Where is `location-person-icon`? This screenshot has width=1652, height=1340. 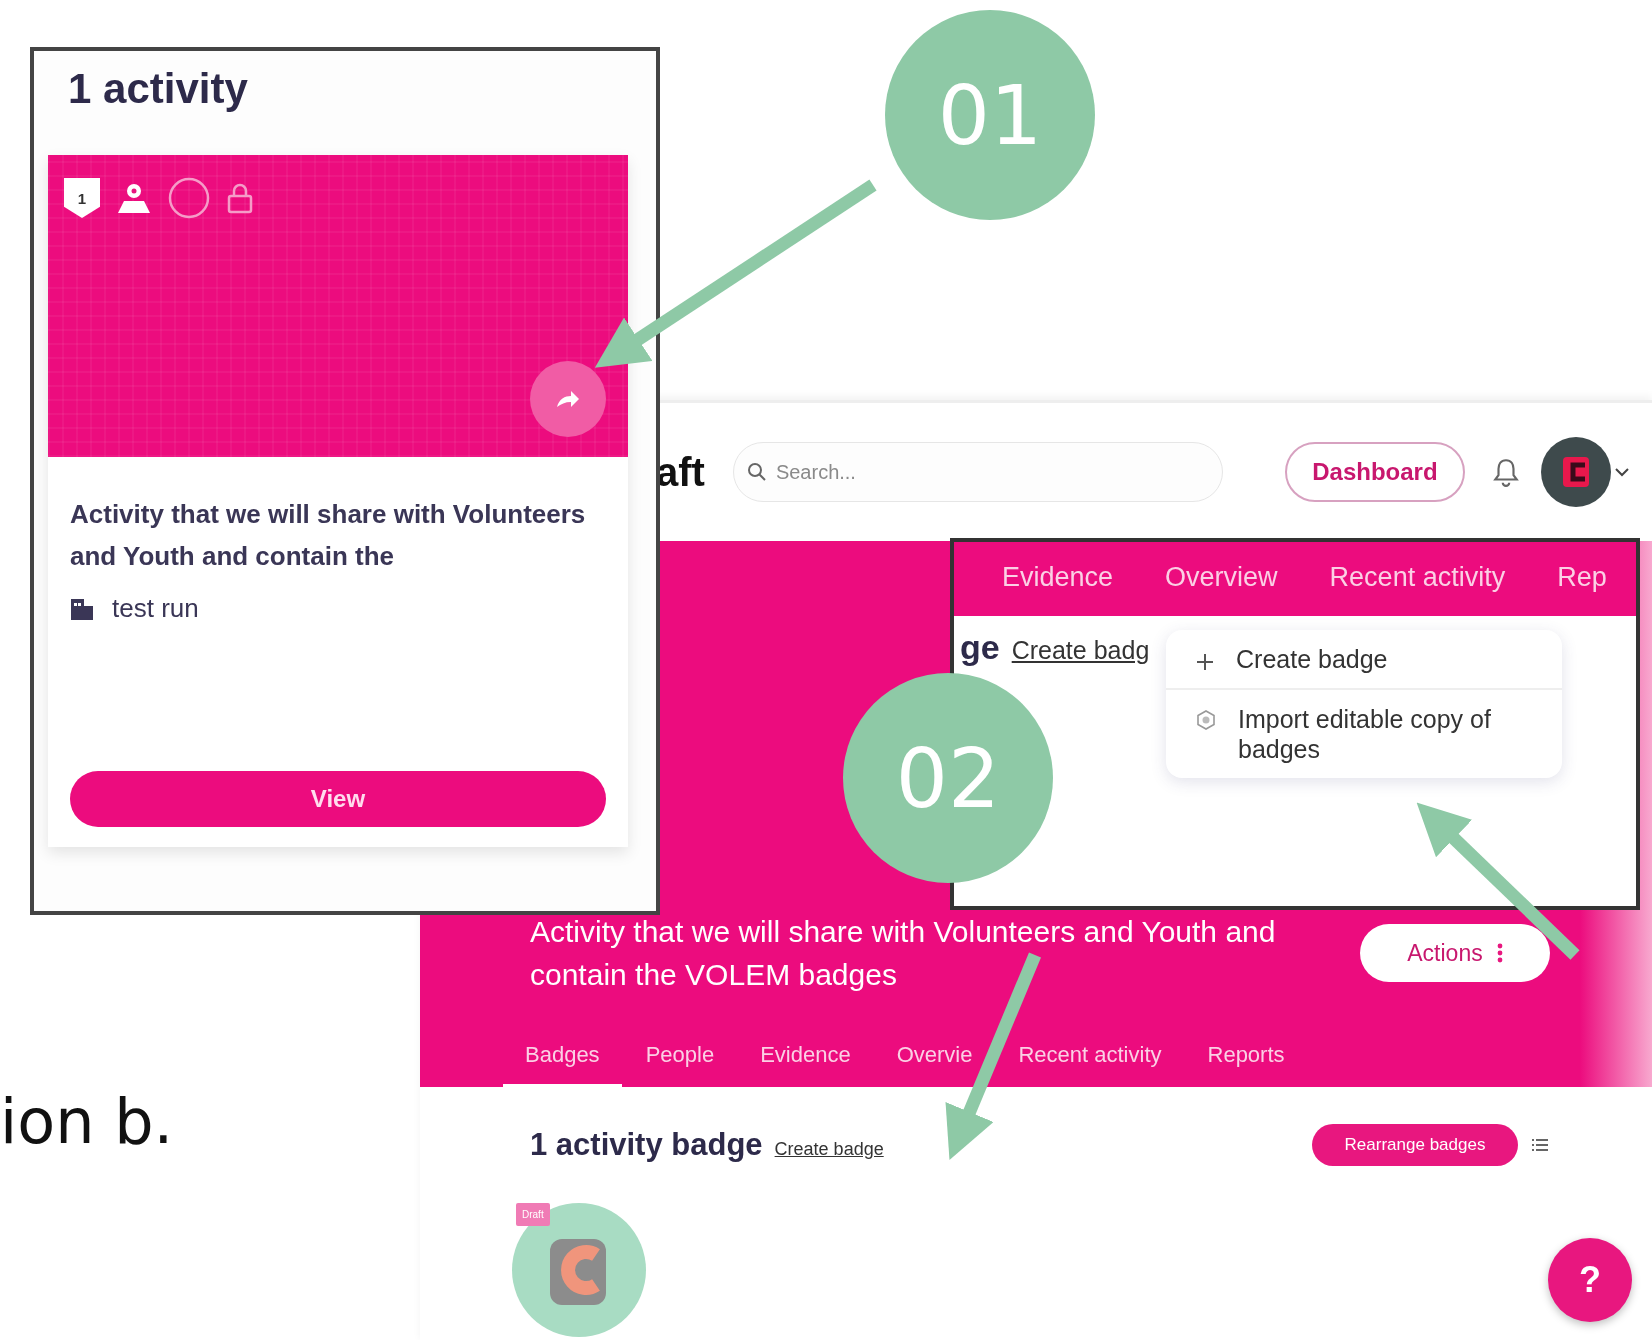
location-person-icon is located at coordinates (134, 198).